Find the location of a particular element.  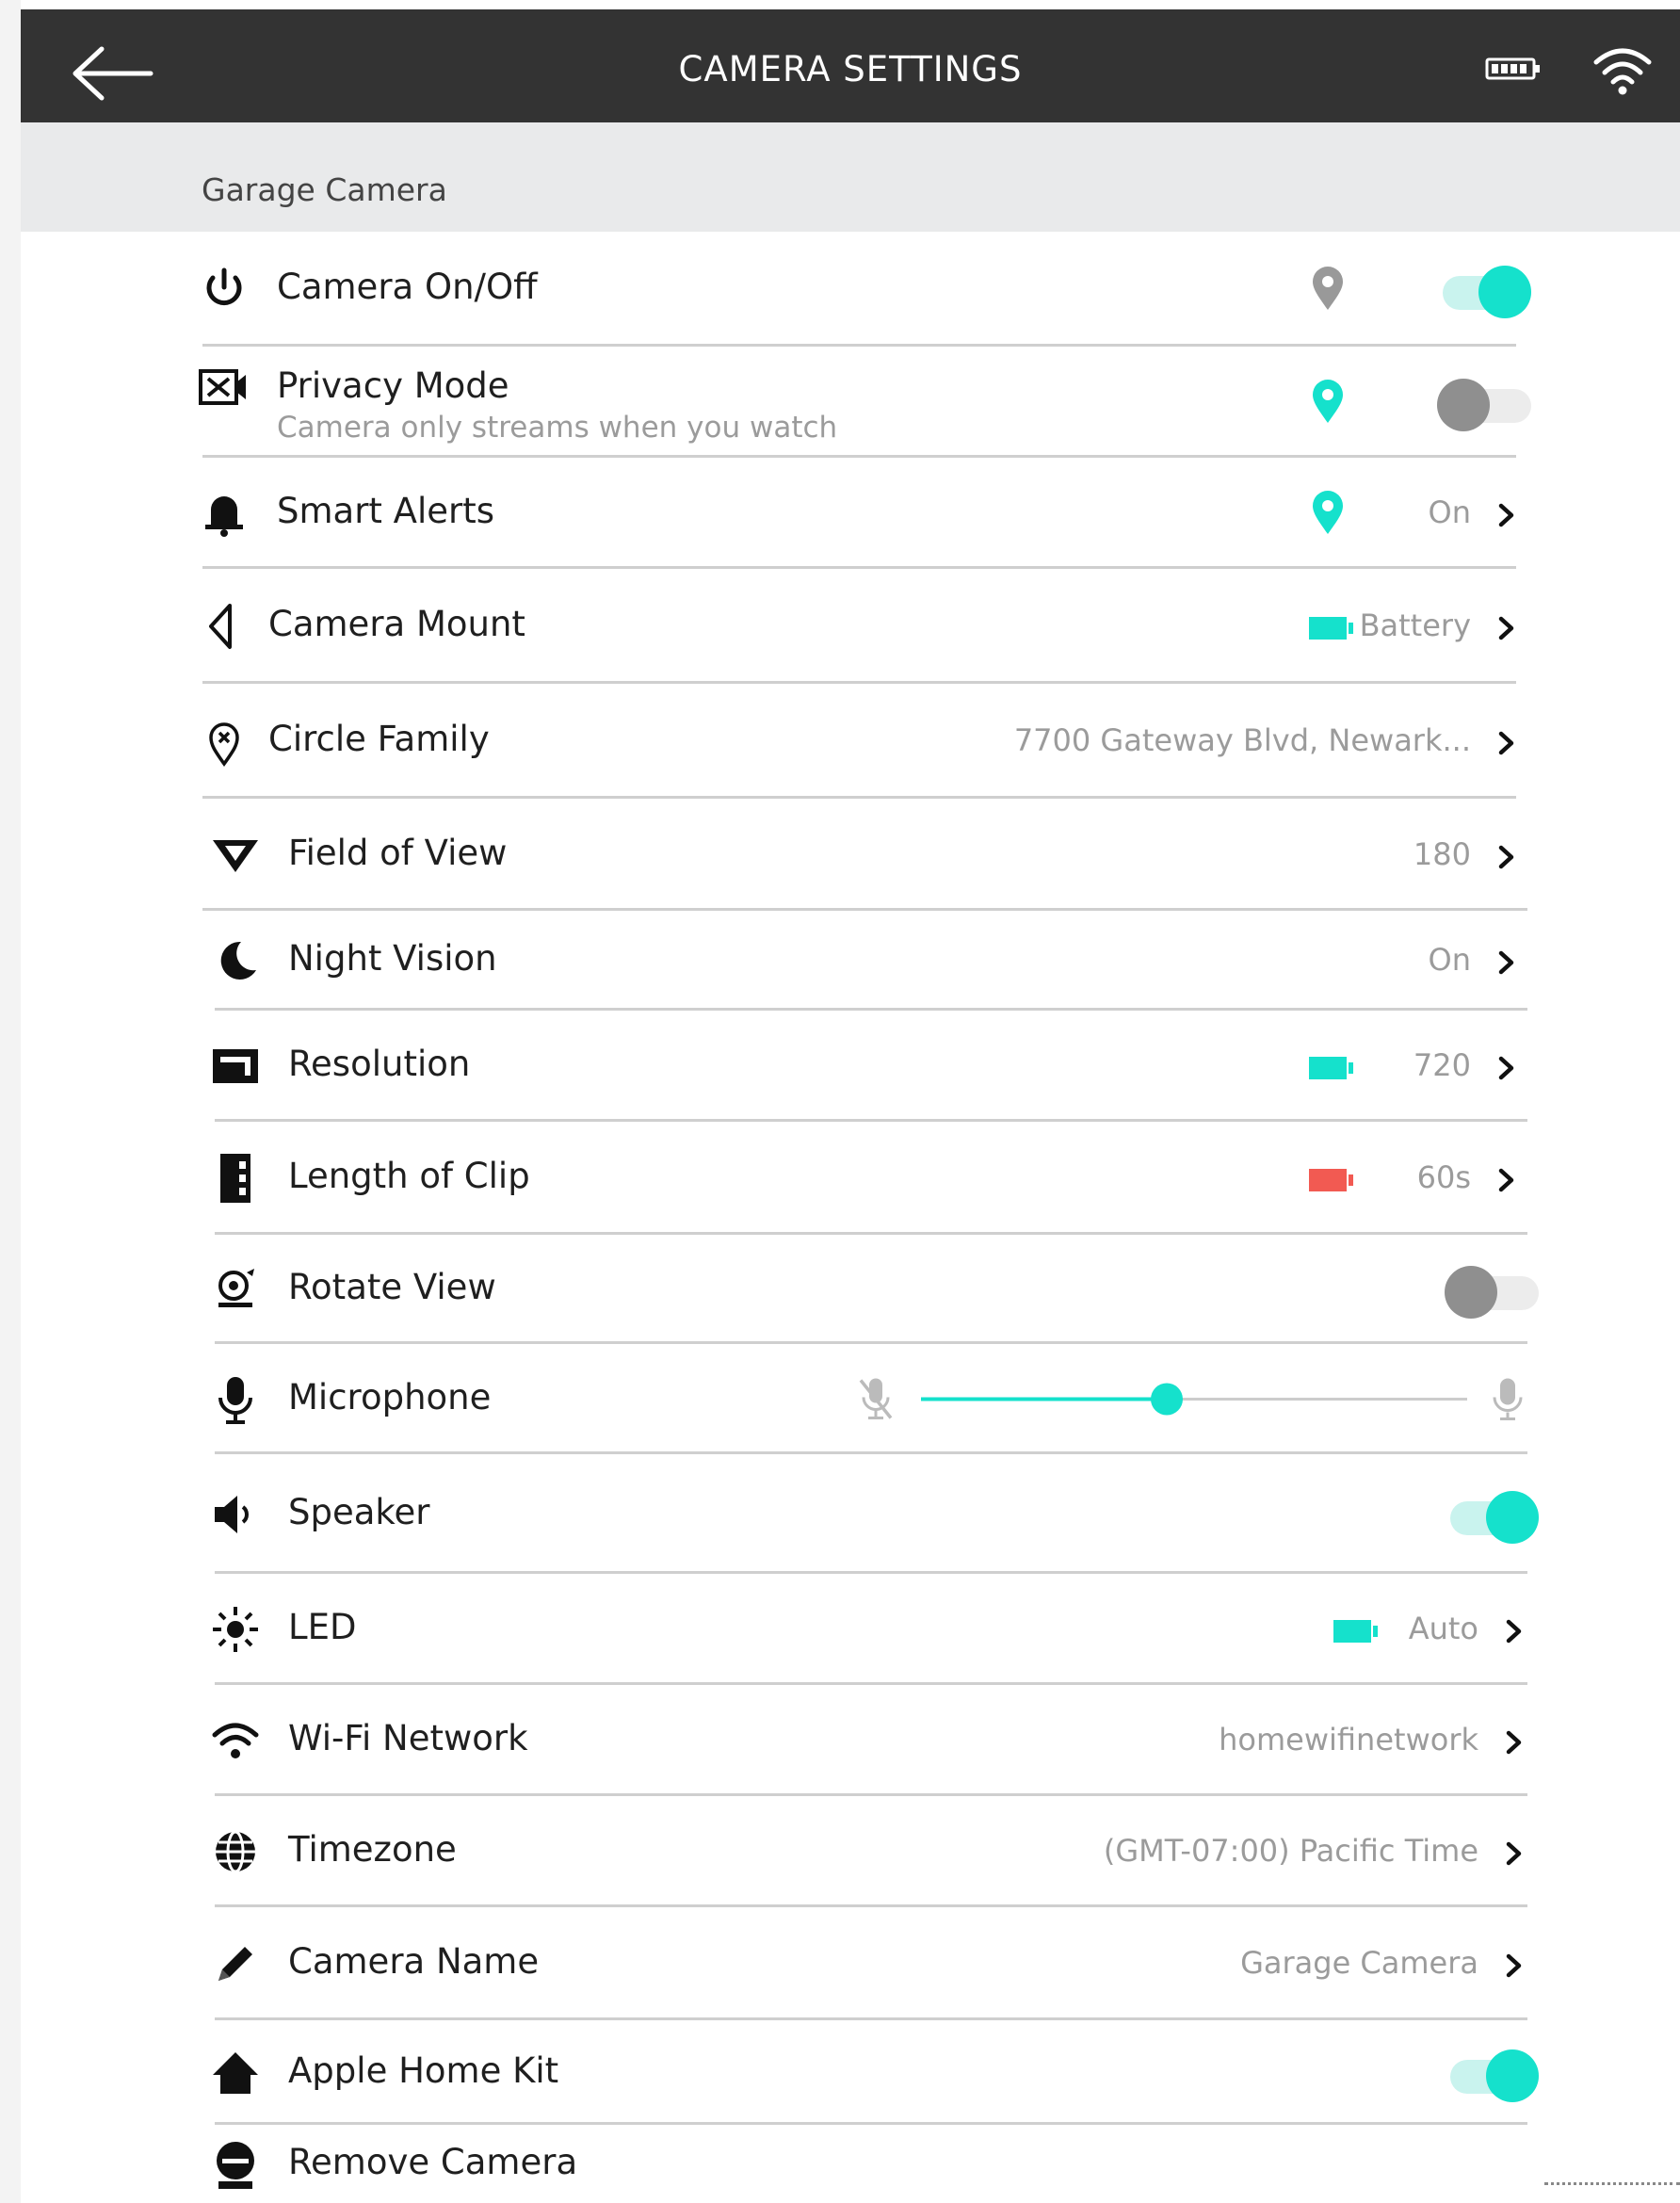

settings-row-length-of-clip: Length of Clip 60s is located at coordinates (840, 1178).